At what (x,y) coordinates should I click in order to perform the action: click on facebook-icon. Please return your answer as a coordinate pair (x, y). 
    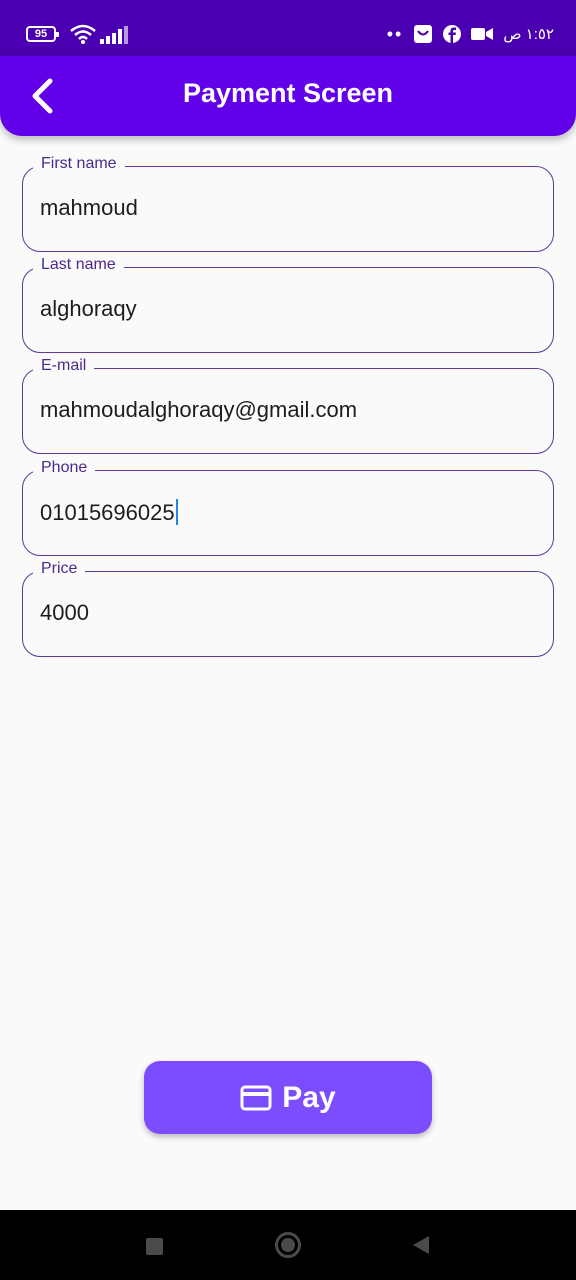
    Looking at the image, I should click on (452, 34).